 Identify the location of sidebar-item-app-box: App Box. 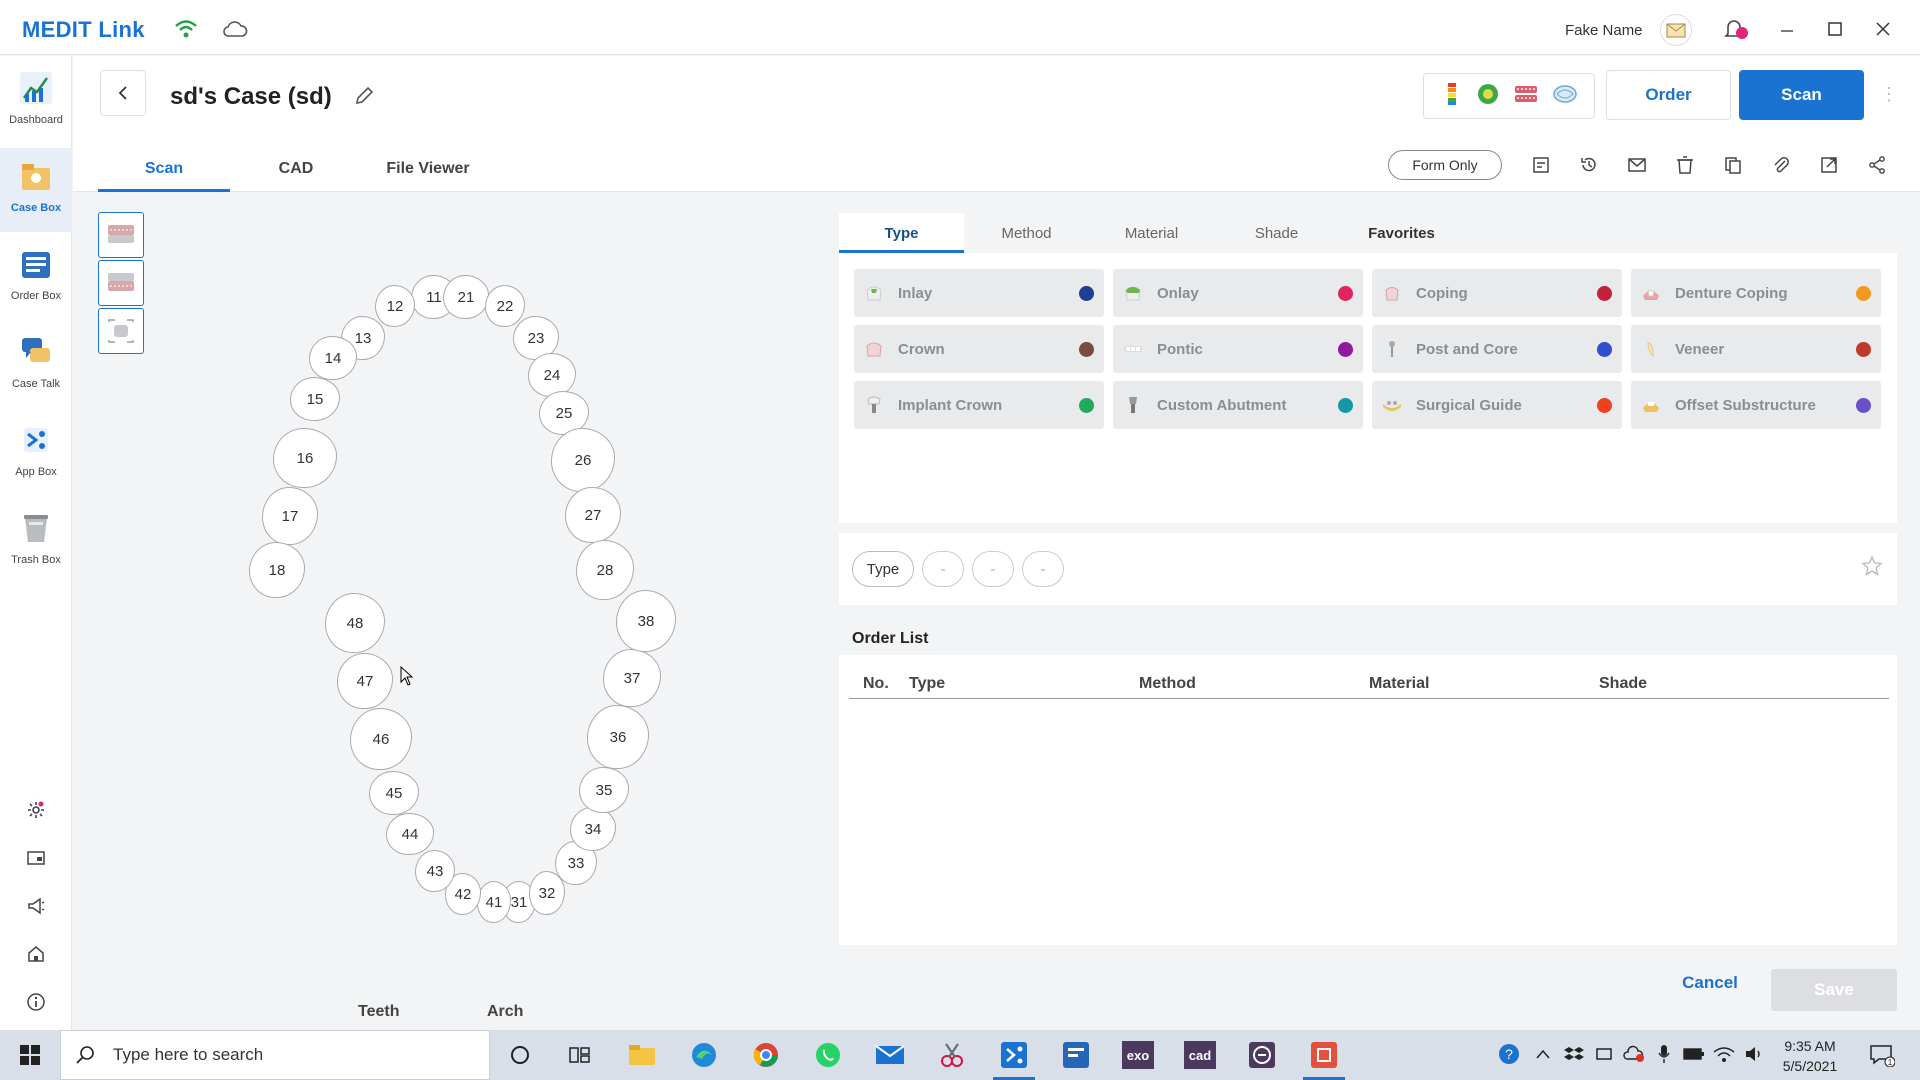
(36, 454).